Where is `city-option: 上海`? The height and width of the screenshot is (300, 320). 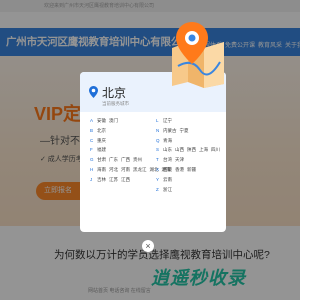 city-option: 上海 is located at coordinates (203, 150).